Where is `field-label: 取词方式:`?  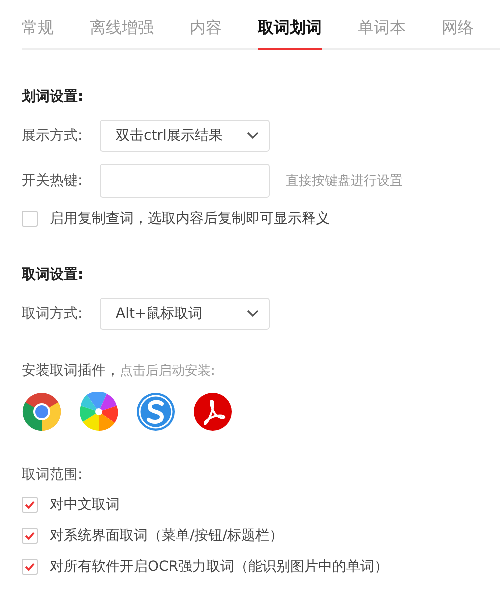
field-label: 取词方式: is located at coordinates (53, 314).